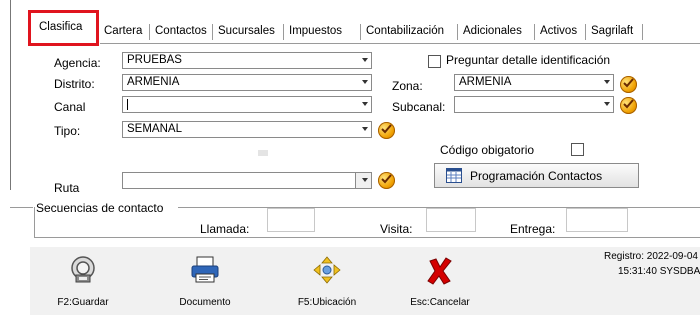  Describe the element at coordinates (247, 104) in the screenshot. I see `canal-select` at that location.